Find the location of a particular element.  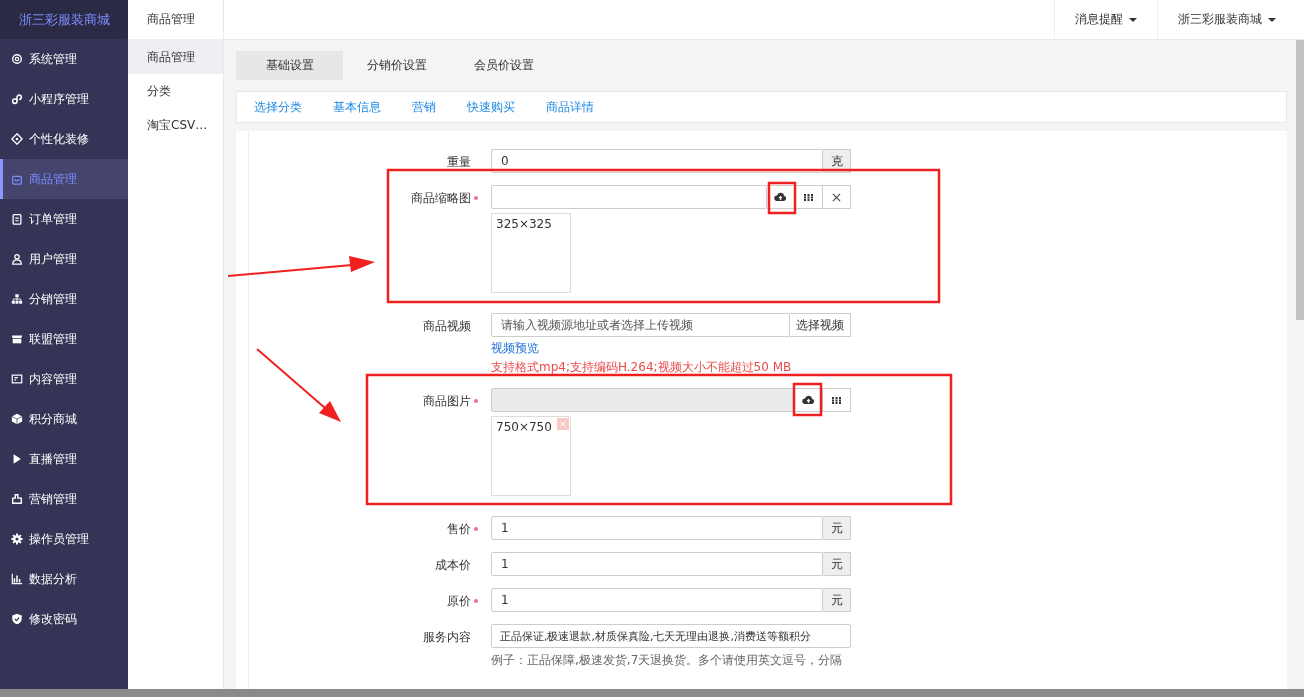

section-link: 商品详情 is located at coordinates (570, 107).